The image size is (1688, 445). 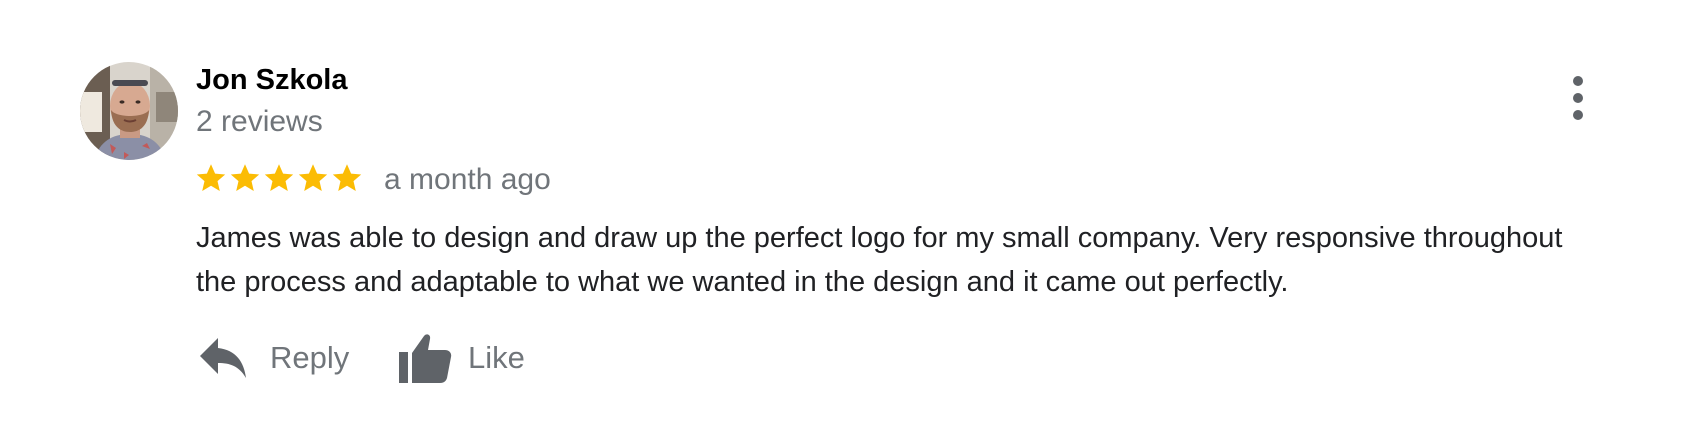 I want to click on star-rating, so click(x=279, y=178).